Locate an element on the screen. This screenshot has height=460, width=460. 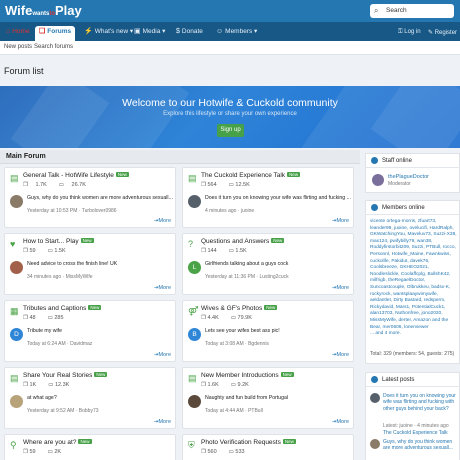
forum-title: Where are you at? is located at coordinates (49, 442).